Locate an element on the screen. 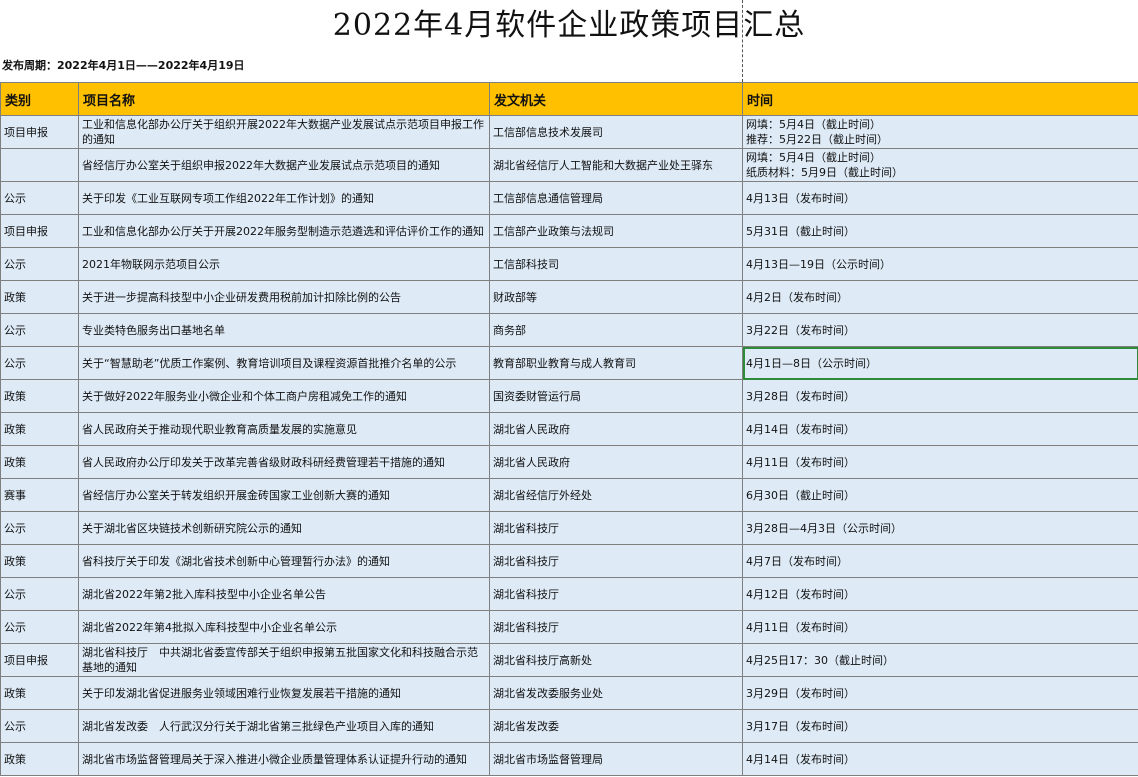 This screenshot has height=777, width=1138. cell-project-name: 省人民政府关于推动现代职业教育高质量发展的实施意见 is located at coordinates (284, 429).